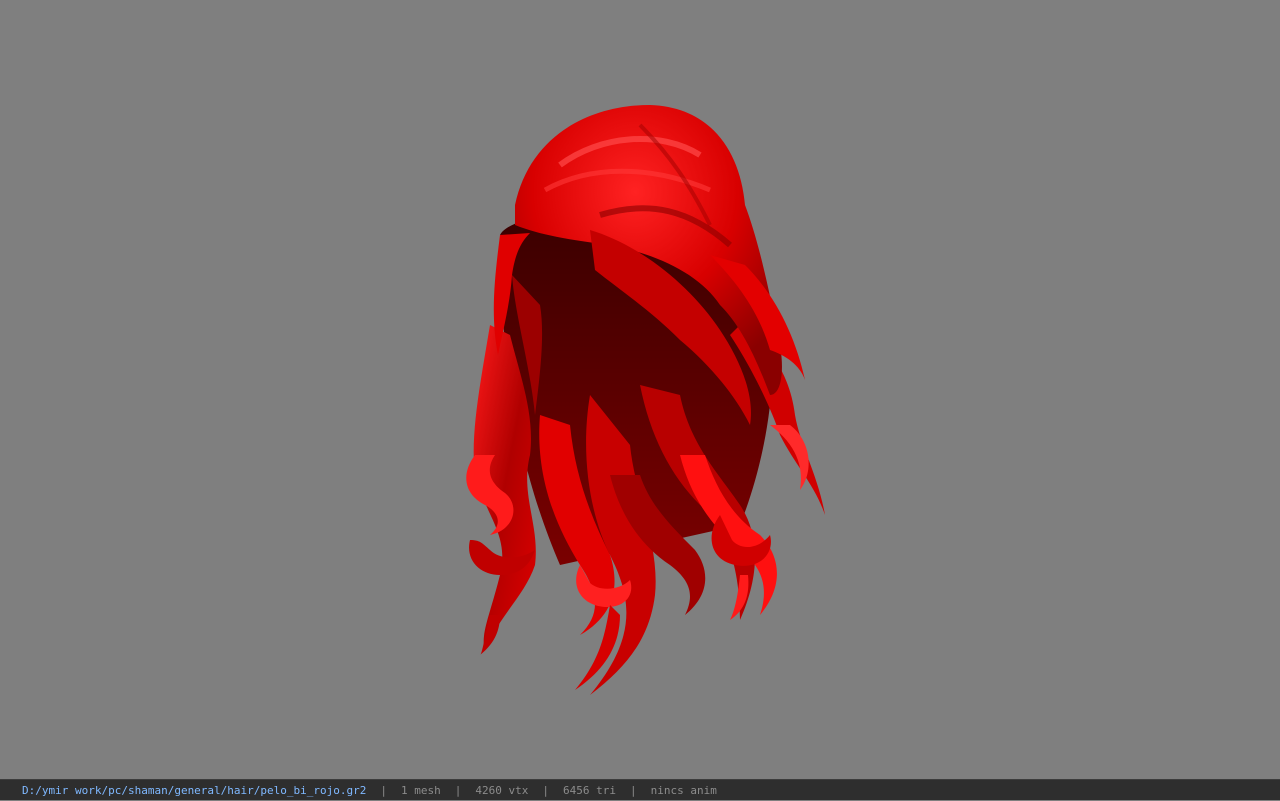 The width and height of the screenshot is (1280, 801). I want to click on mesh-count: 1 mesh, so click(421, 790).